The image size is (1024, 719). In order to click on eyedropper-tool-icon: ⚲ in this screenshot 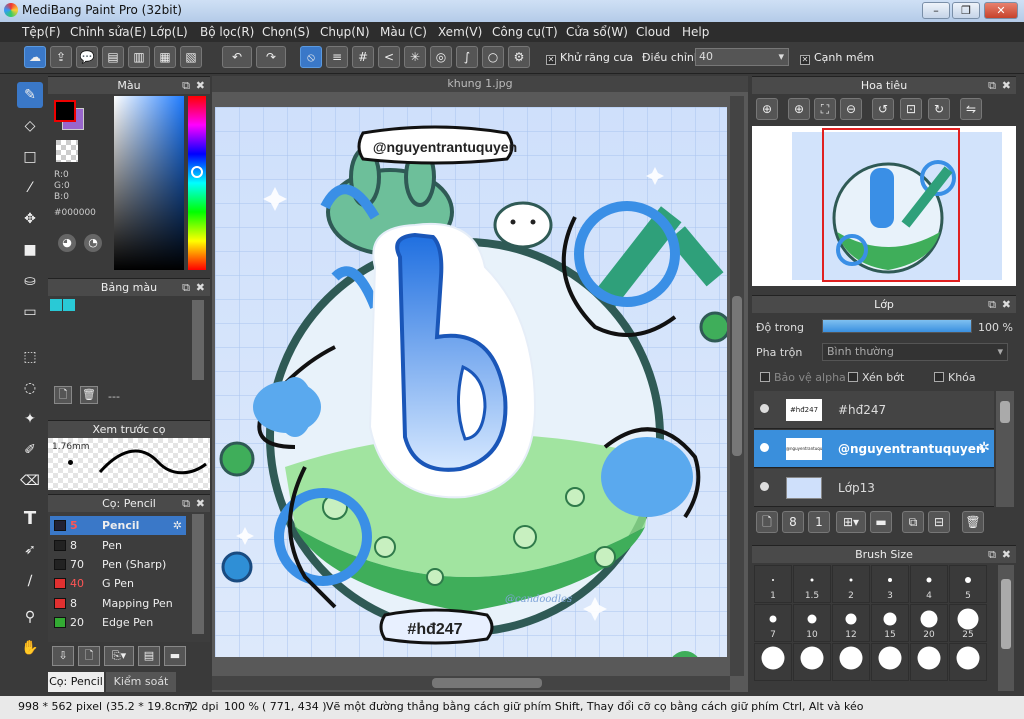, I will do `click(30, 617)`.